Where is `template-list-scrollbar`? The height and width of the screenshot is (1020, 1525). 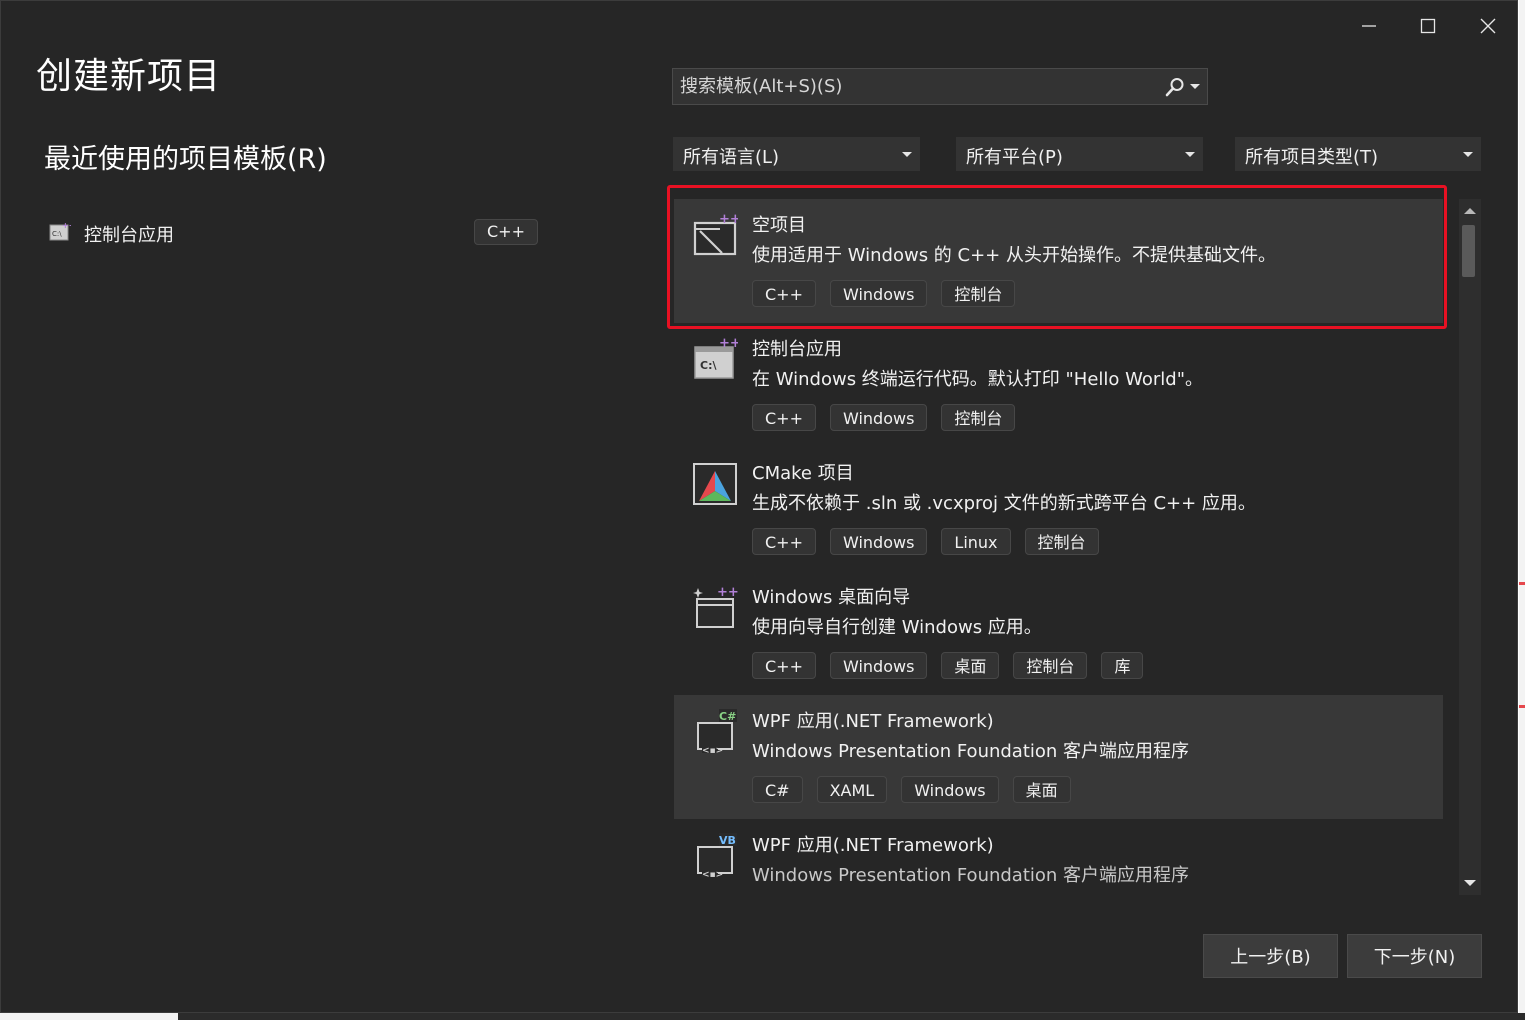 template-list-scrollbar is located at coordinates (1470, 547).